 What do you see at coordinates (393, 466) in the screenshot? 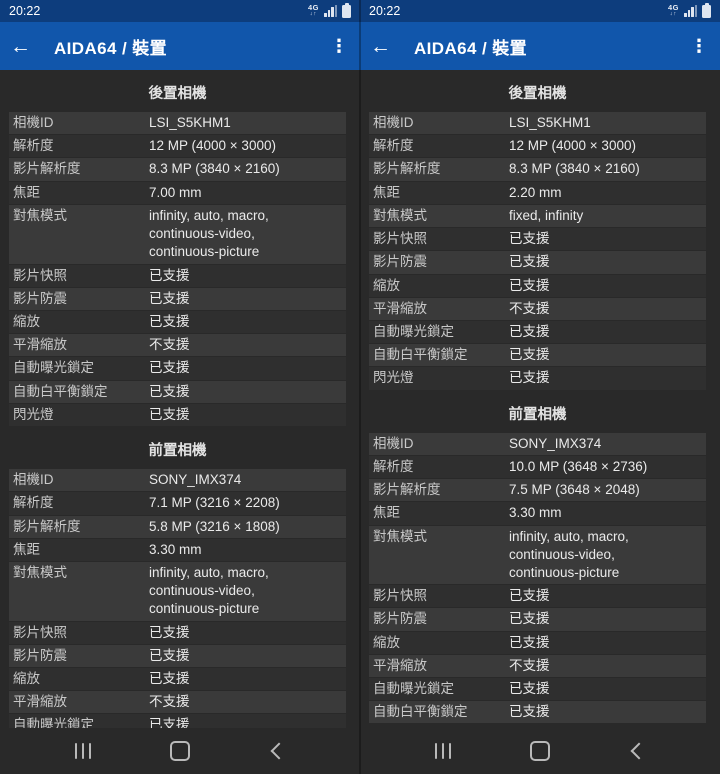
I see `spec-label: 解析度` at bounding box center [393, 466].